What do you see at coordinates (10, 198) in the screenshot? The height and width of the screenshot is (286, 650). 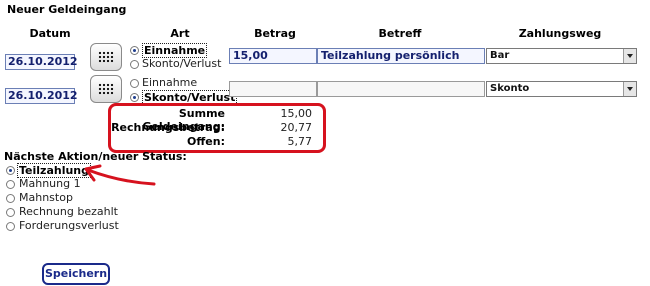 I see `radio-status-mahnstop` at bounding box center [10, 198].